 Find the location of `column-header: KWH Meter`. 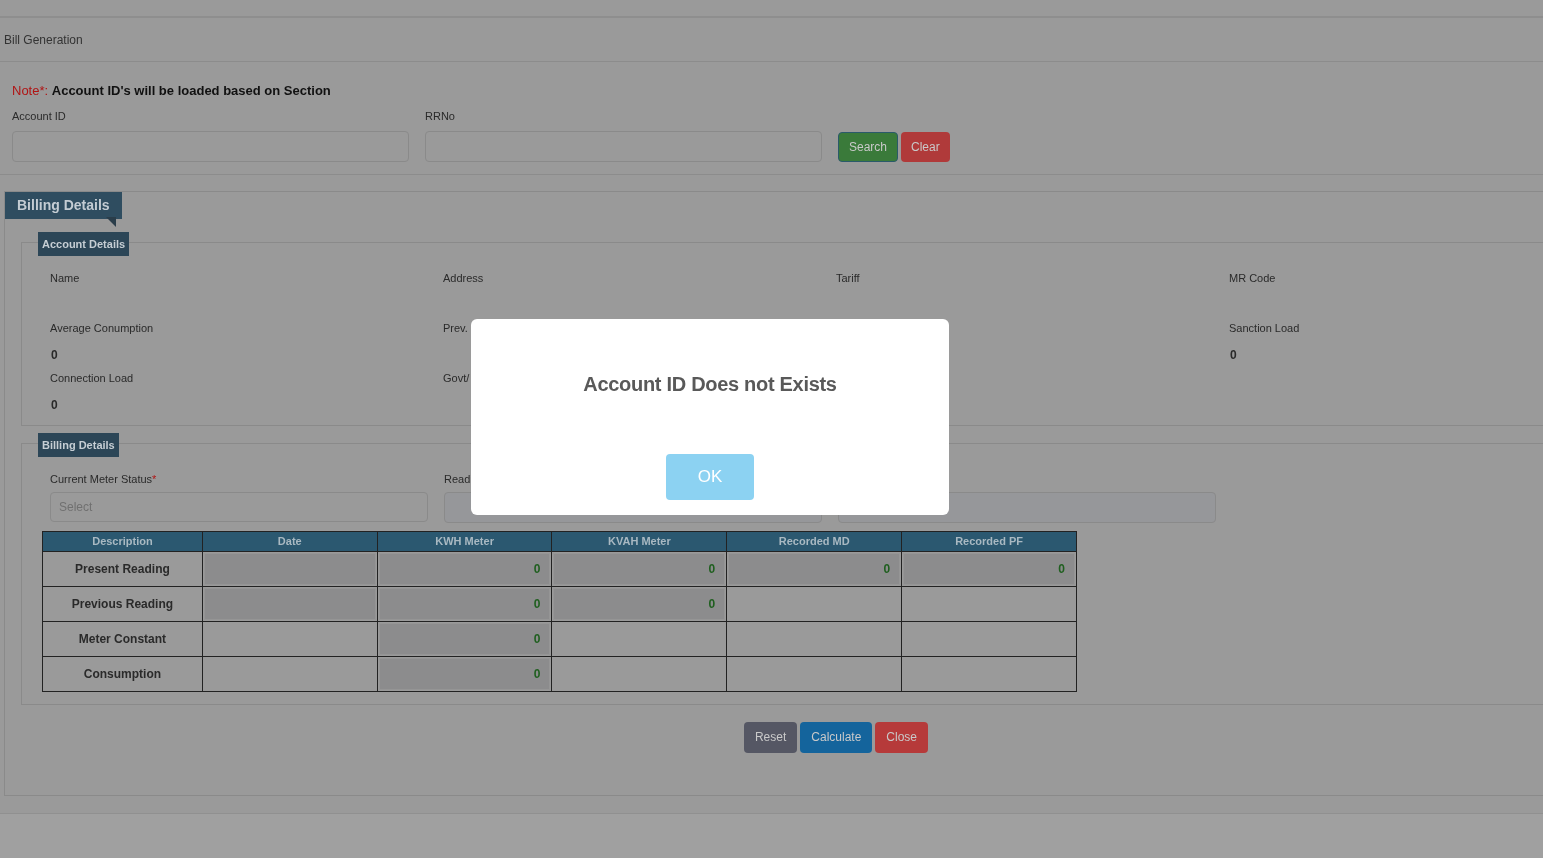

column-header: KWH Meter is located at coordinates (464, 541).